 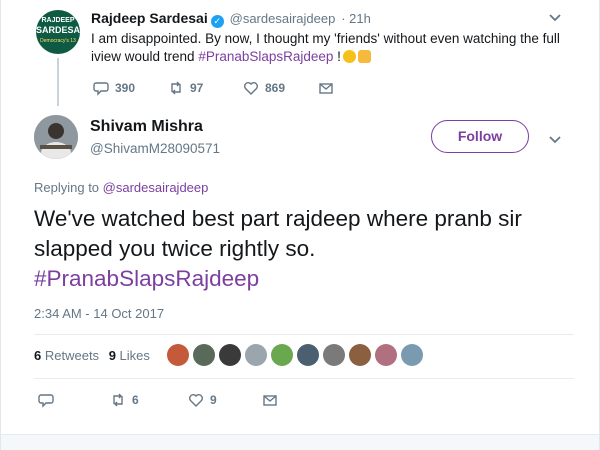 What do you see at coordinates (99, 313) in the screenshot?
I see `tweet-timestamp: 2:34 AM - 14 Oct 2017` at bounding box center [99, 313].